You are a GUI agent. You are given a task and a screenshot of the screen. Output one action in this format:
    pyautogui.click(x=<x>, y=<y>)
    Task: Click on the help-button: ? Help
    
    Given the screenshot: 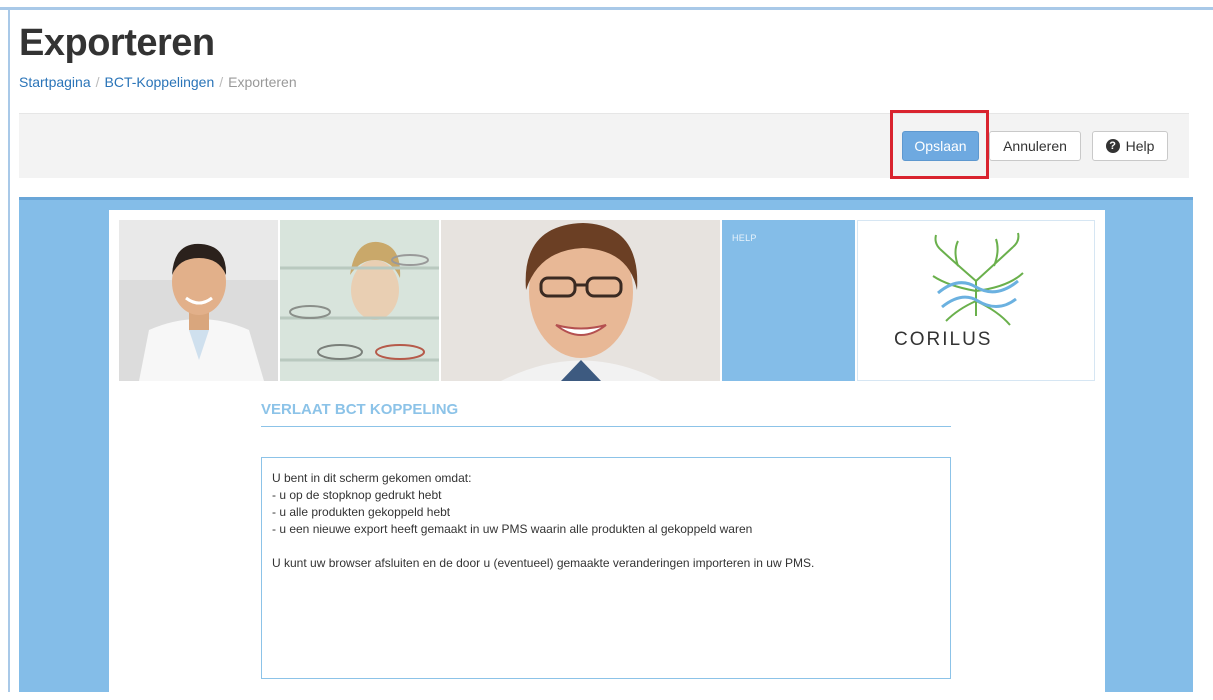 What is the action you would take?
    pyautogui.click(x=1130, y=146)
    